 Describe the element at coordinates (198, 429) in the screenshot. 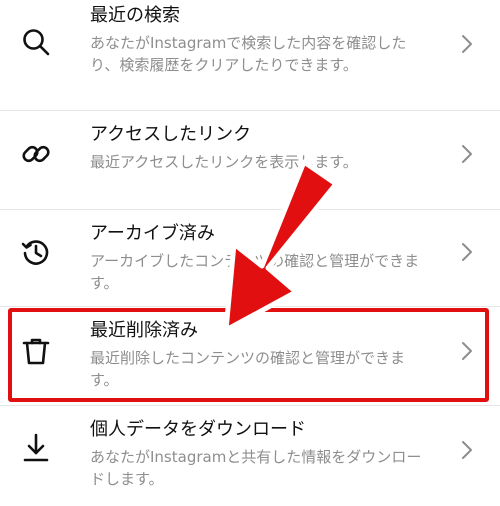

I see `menu-item-title: 個人データをダウンロード` at that location.